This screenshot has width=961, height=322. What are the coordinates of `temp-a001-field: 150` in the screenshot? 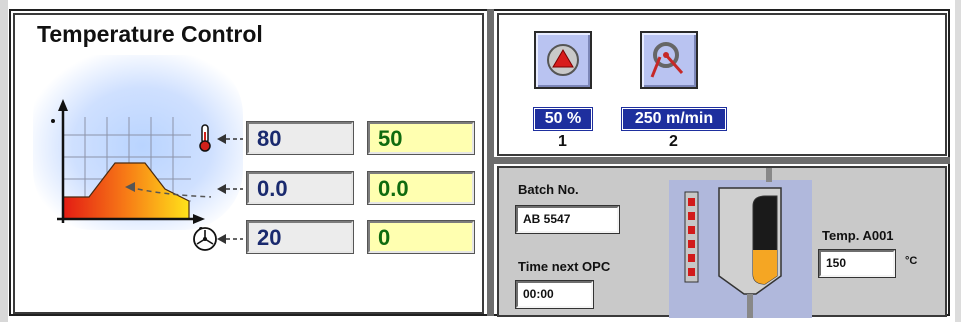 It's located at (857, 263).